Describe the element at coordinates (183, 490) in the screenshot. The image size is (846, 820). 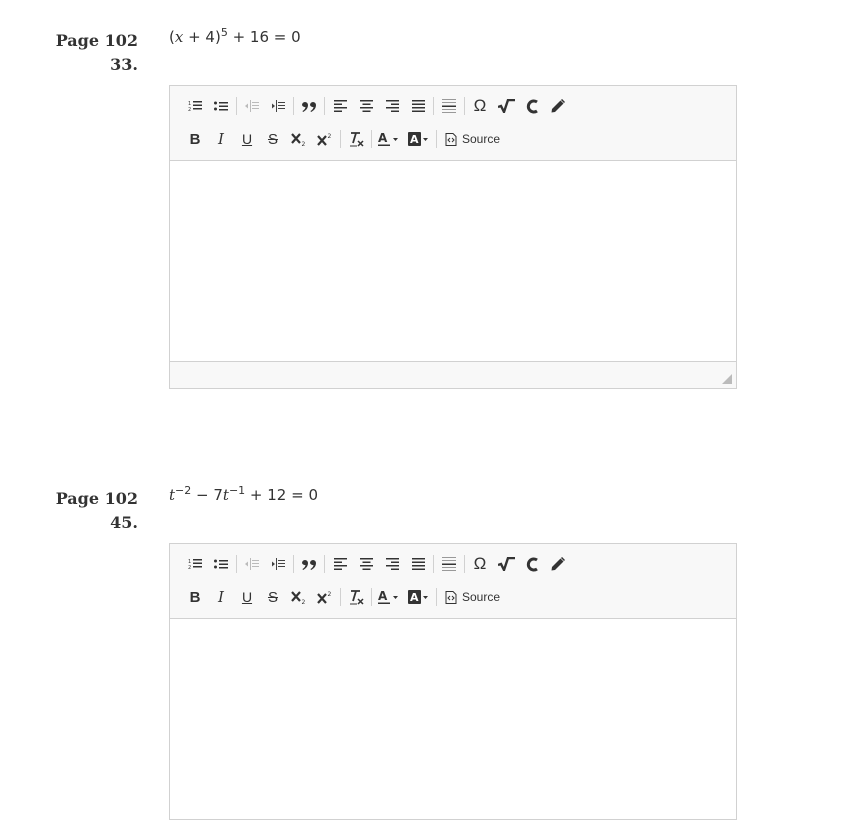
I see `eq-exponent: −2` at that location.